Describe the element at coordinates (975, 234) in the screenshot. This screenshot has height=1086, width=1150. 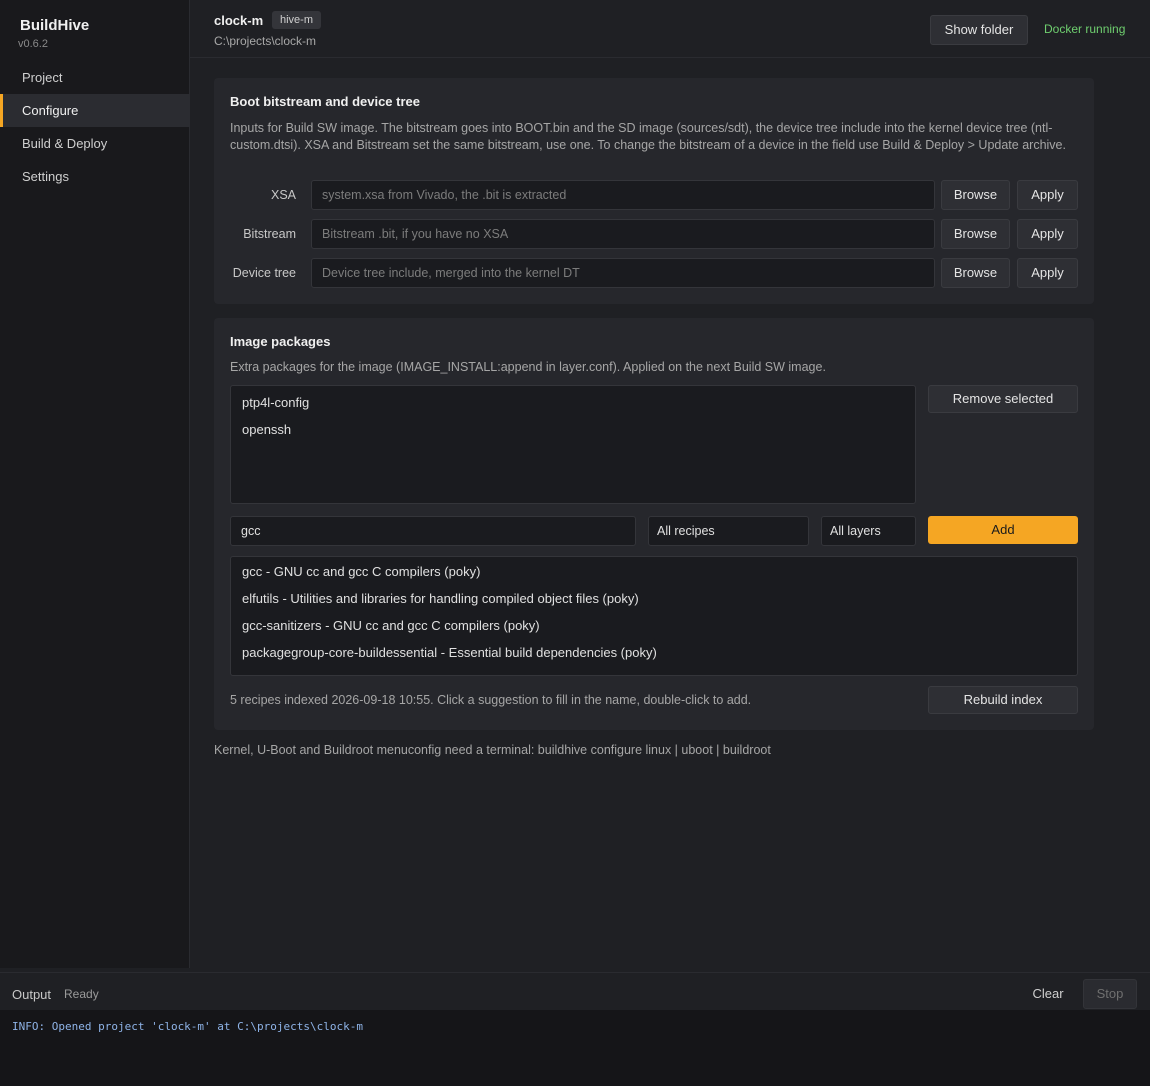
I see `bitstream-browse-button: Browse` at that location.